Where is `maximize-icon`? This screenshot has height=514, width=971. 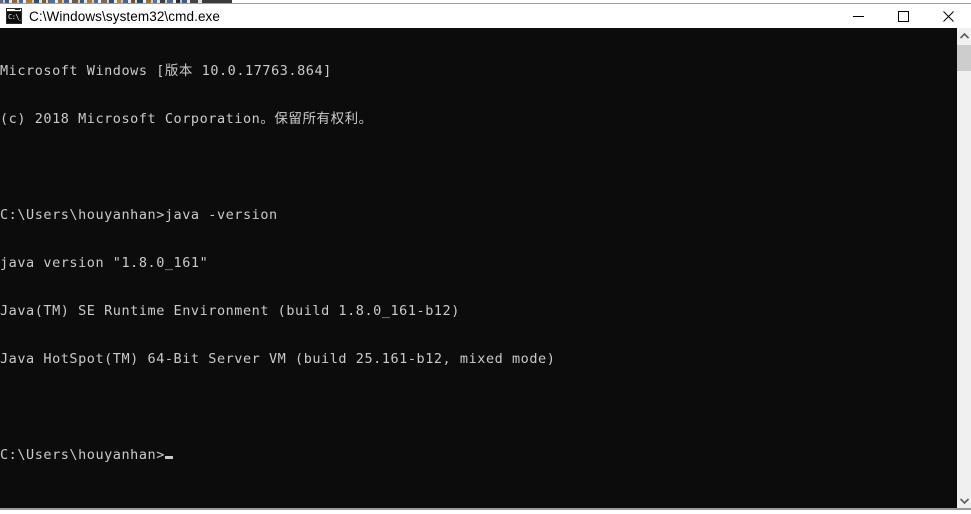
maximize-icon is located at coordinates (903, 16).